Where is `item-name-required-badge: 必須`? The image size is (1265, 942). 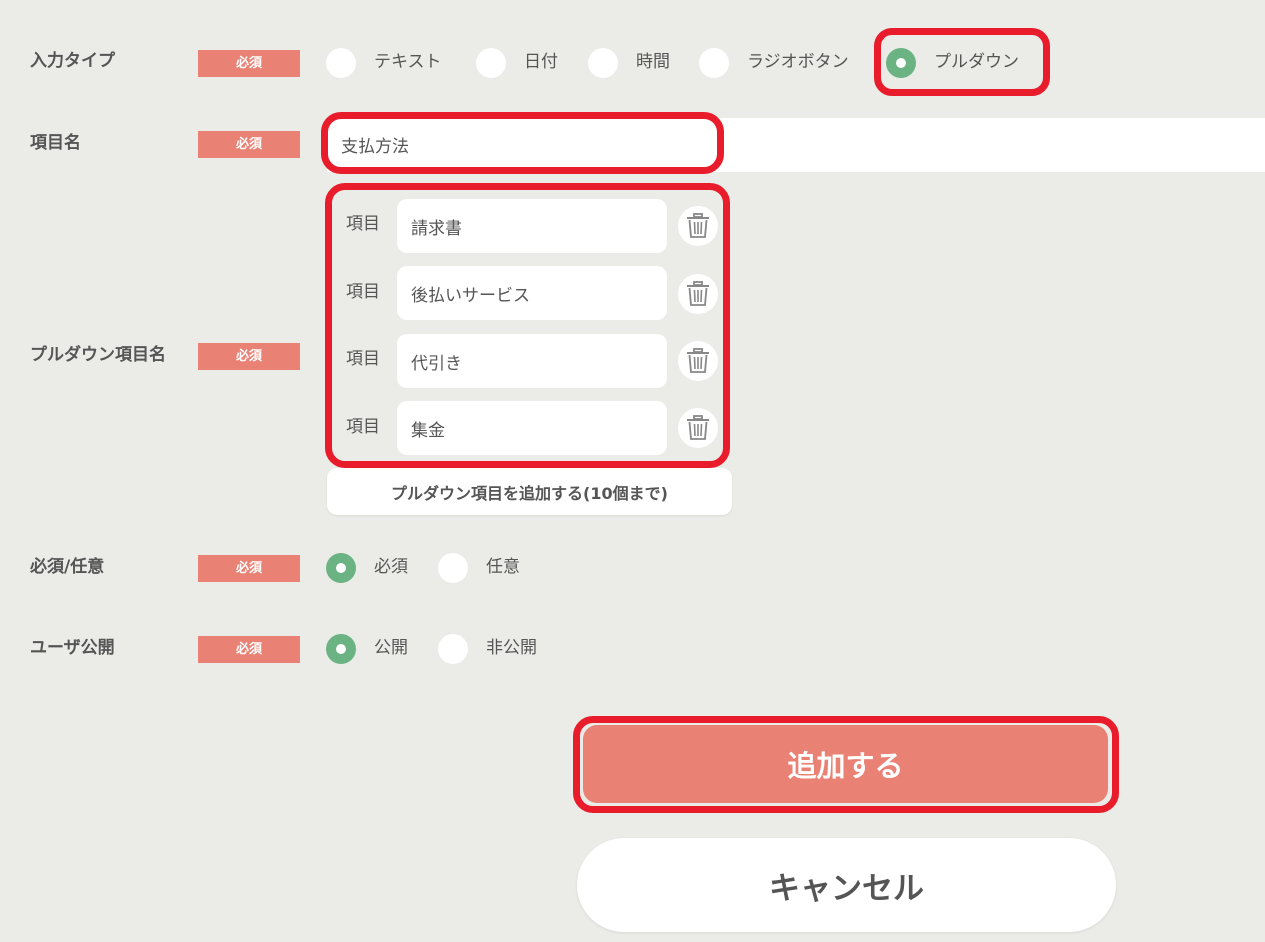
item-name-required-badge: 必須 is located at coordinates (249, 144).